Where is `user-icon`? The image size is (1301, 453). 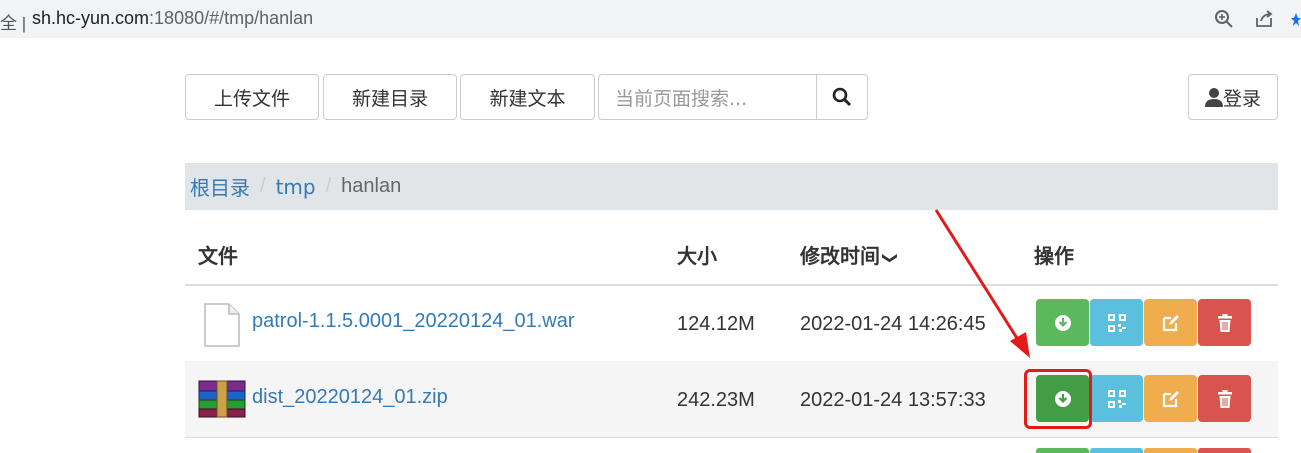
user-icon is located at coordinates (1213, 97).